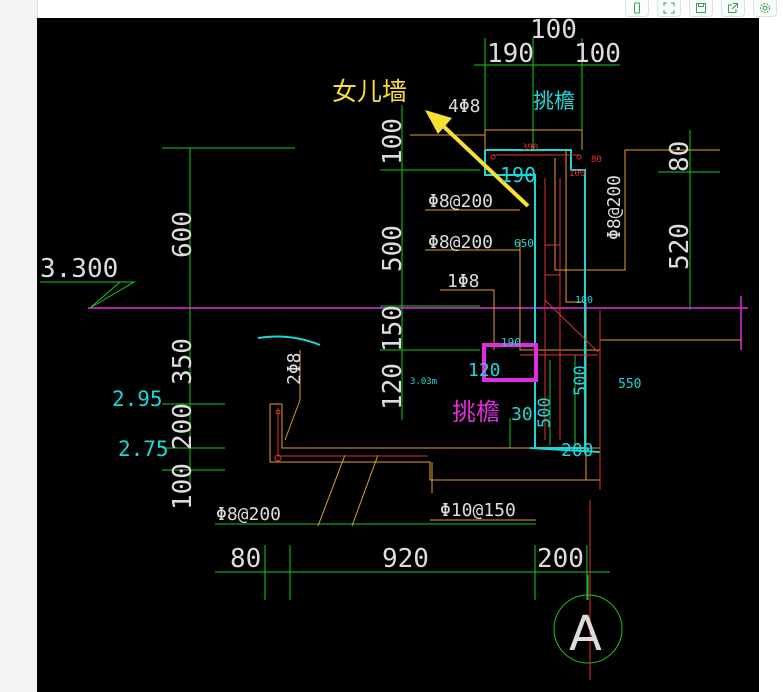 The width and height of the screenshot is (783, 692). Describe the element at coordinates (554, 101) in the screenshot. I see `cornice-label-top: 挑檐` at that location.